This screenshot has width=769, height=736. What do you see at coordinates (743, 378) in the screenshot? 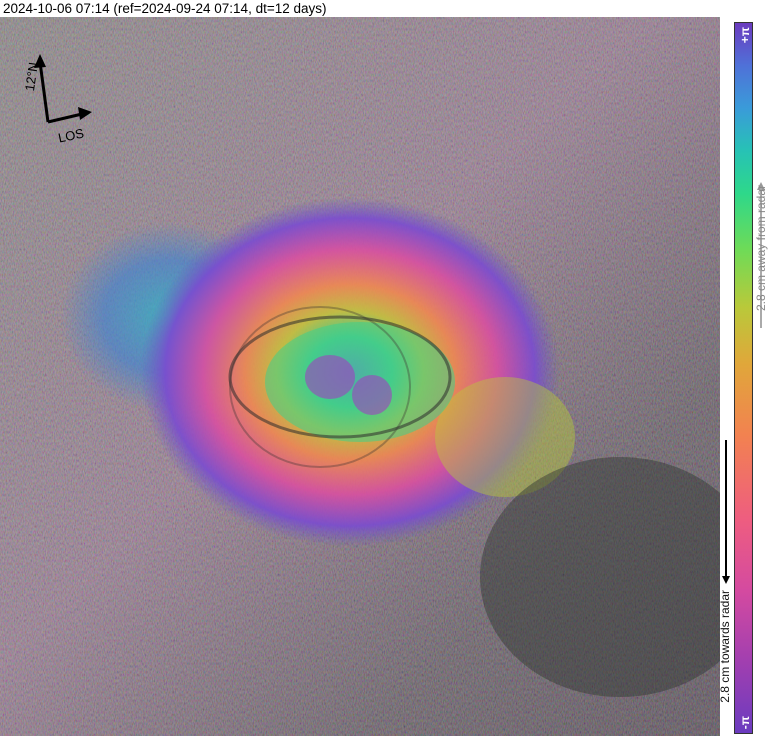
I see `phase-colorbar: +π -π` at bounding box center [743, 378].